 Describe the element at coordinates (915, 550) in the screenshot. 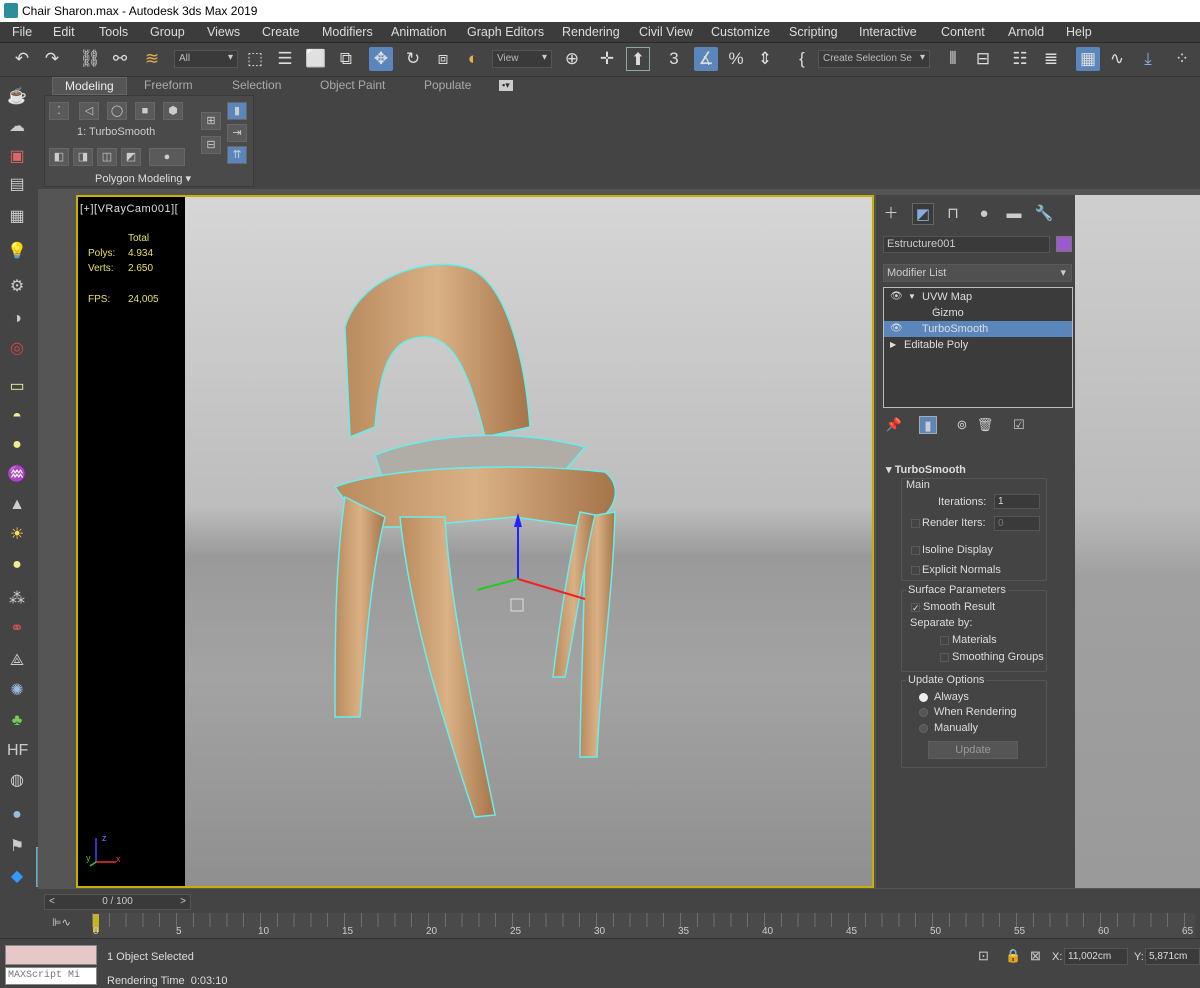

I see `isoline-display-checkbox` at that location.